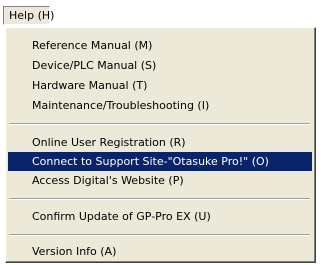 This screenshot has width=323, height=265. What do you see at coordinates (160, 105) in the screenshot?
I see `menu-item-maintenance-troubleshooting: Maintenance/Troubleshooting (I)` at bounding box center [160, 105].